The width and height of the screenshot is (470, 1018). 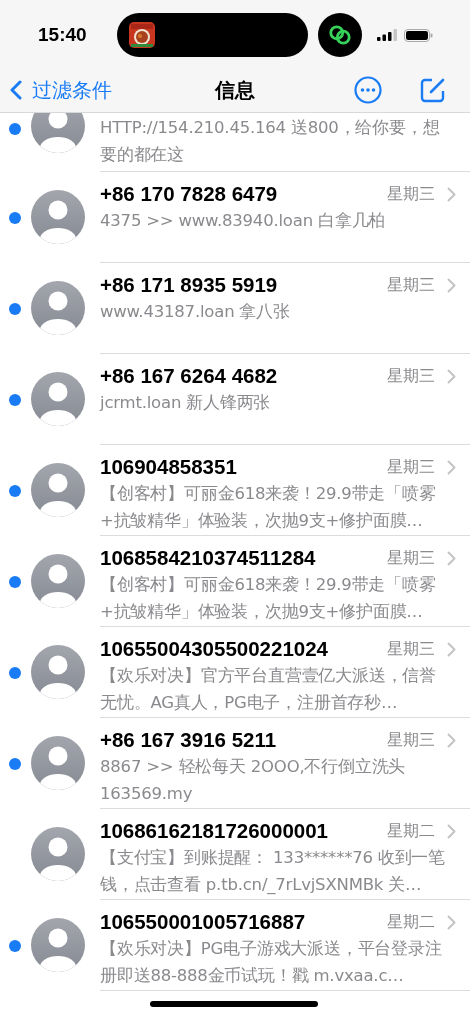 I want to click on status-time: 15:40, so click(x=63, y=35).